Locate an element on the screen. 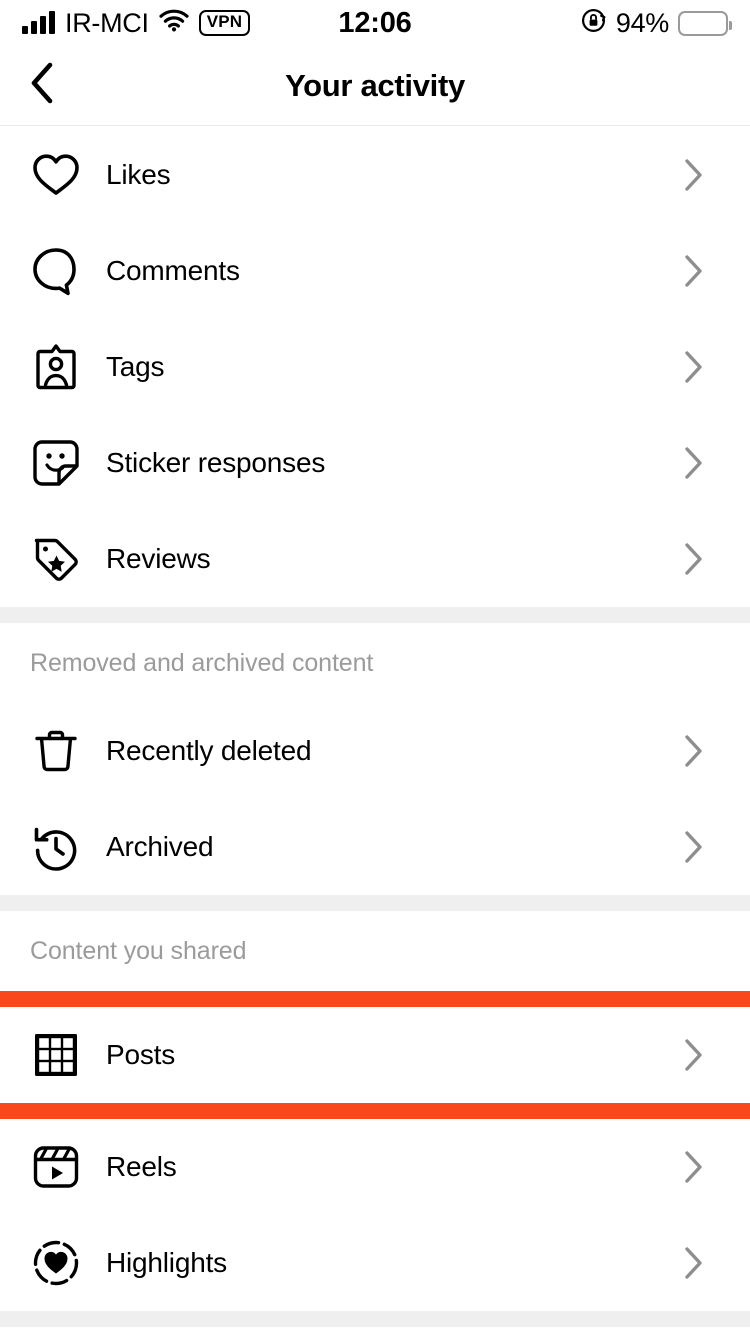  list-item-label: Posts is located at coordinates (141, 1054).